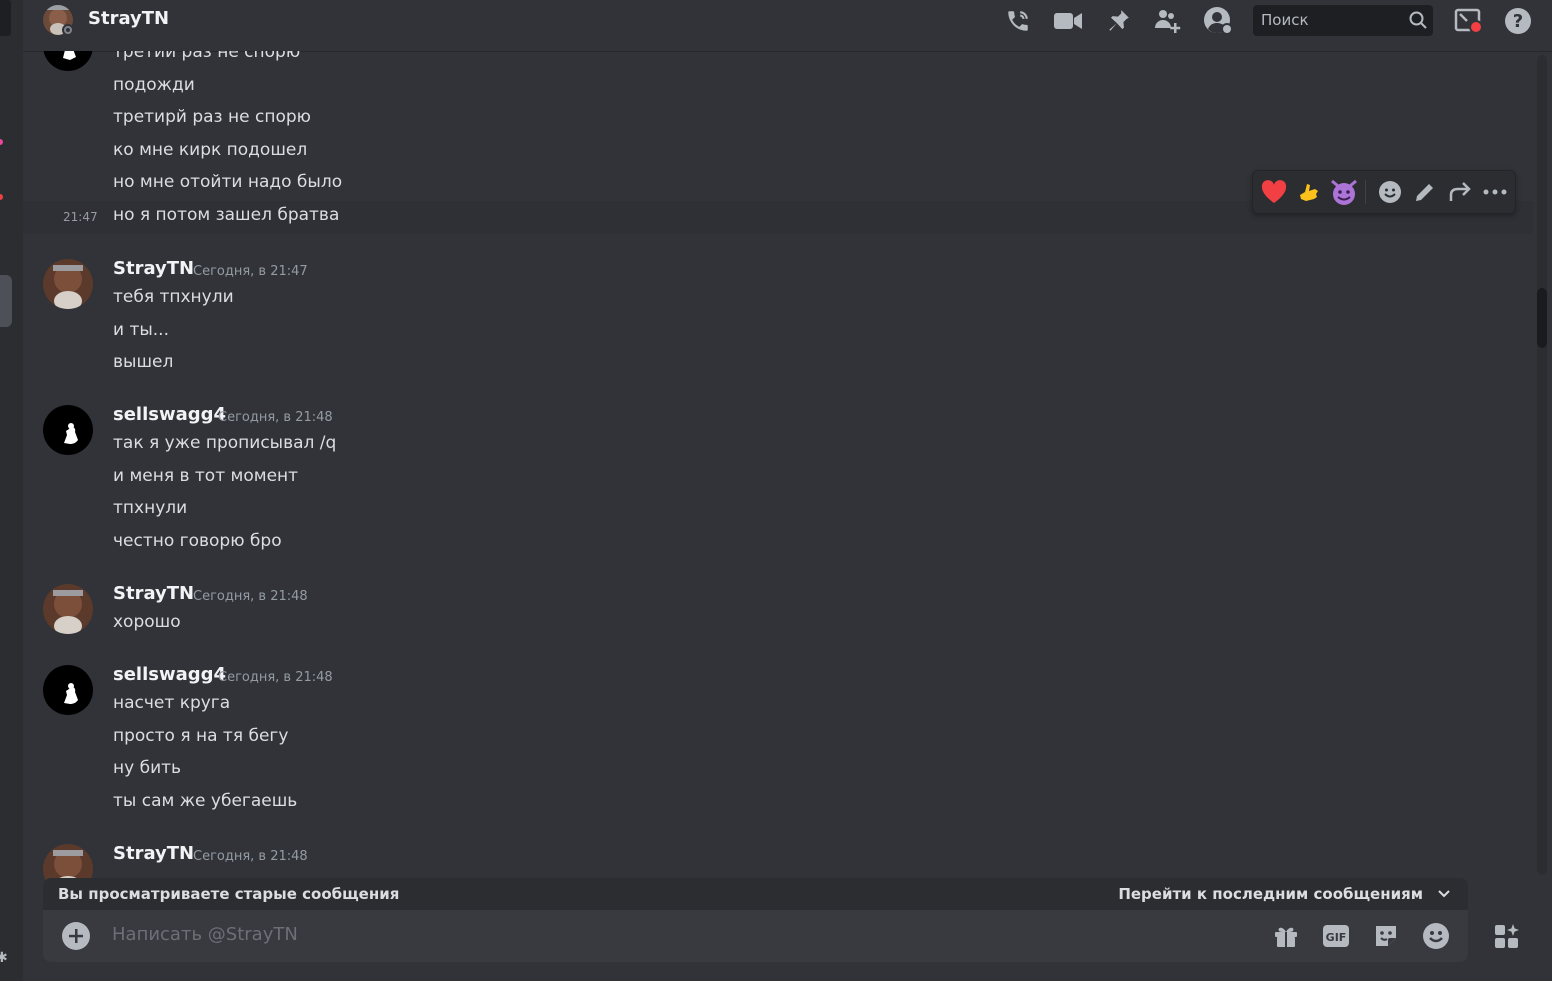 This screenshot has height=981, width=1552. Describe the element at coordinates (755, 936) in the screenshot. I see `message-composer: Написать @StrayTN GIF` at that location.